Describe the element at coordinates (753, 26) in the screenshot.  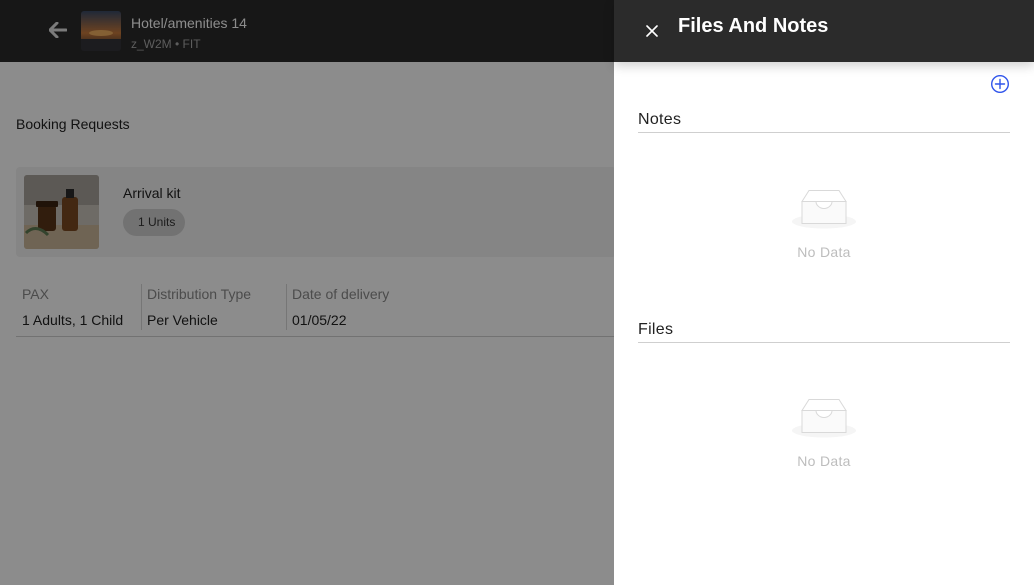
I see `drawer-title: Files And Notes` at that location.